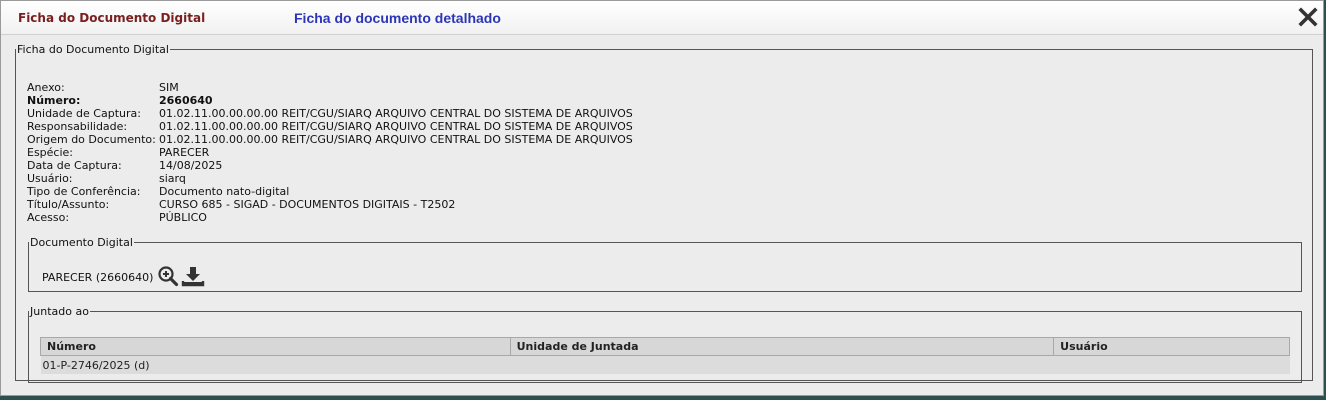  Describe the element at coordinates (224, 191) in the screenshot. I see `field-value: Documento nato-digital` at that location.